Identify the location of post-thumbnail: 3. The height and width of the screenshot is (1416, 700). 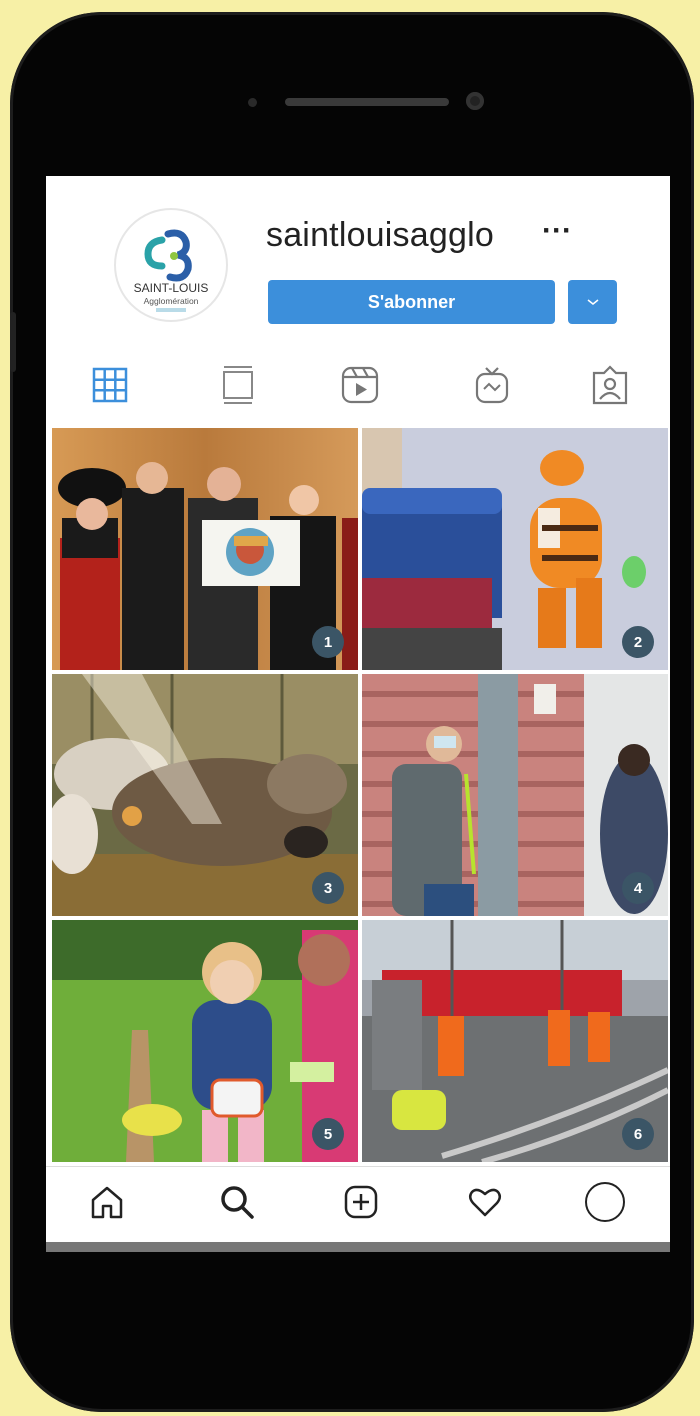
(205, 795).